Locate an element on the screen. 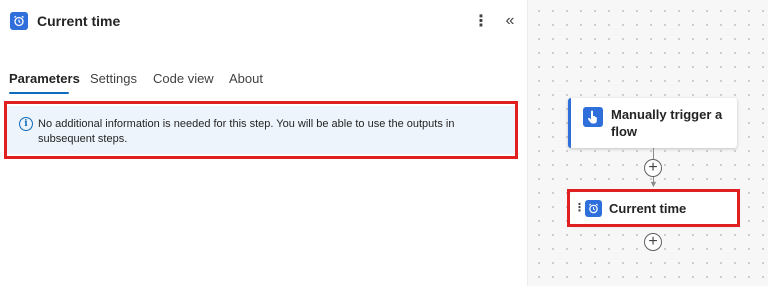  current-time-card: ⋮ Current time is located at coordinates (654, 208).